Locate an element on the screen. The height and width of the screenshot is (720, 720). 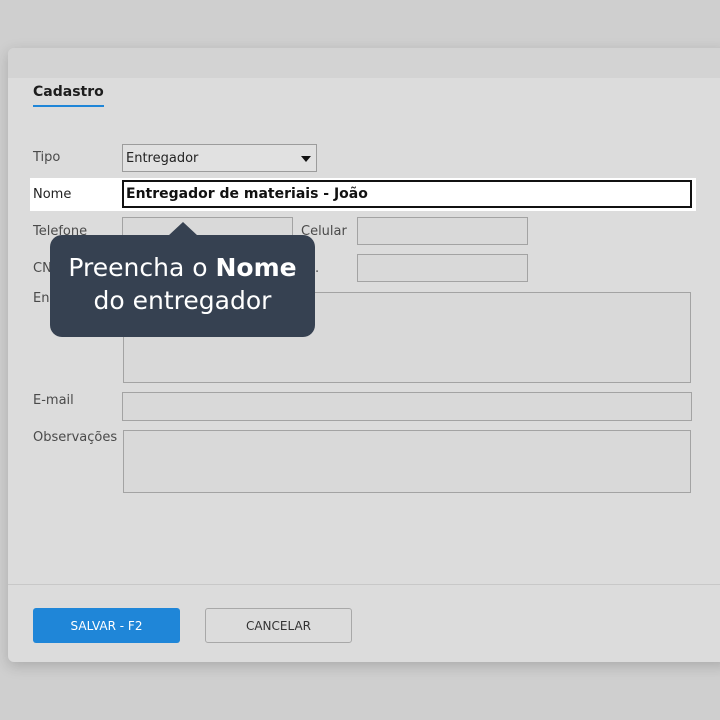
tab-cadastro: Cadastro is located at coordinates (68, 95).